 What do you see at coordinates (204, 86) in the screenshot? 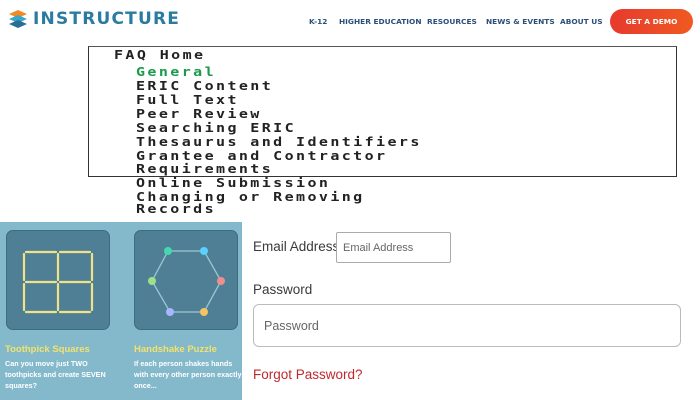
I see `faq-eric-content-link: ERIC Content` at bounding box center [204, 86].